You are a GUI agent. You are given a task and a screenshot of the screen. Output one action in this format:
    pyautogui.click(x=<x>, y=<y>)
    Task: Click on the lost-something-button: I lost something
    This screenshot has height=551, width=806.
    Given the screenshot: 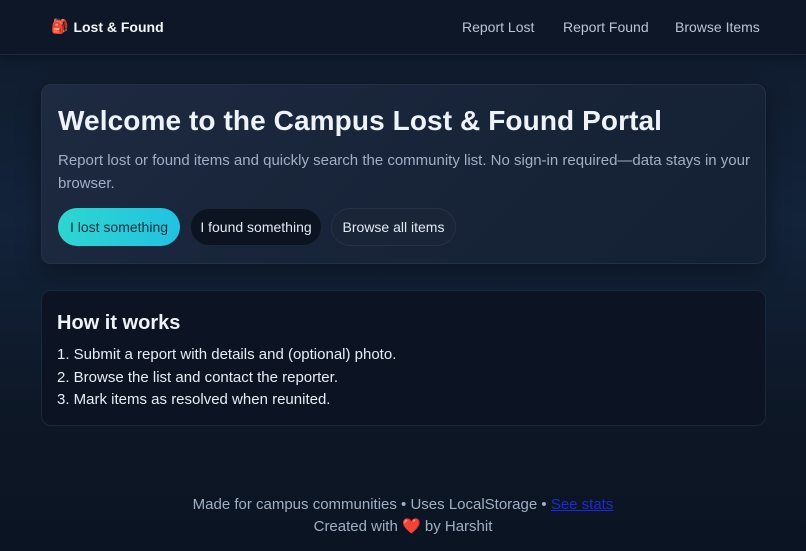 What is the action you would take?
    pyautogui.click(x=119, y=227)
    